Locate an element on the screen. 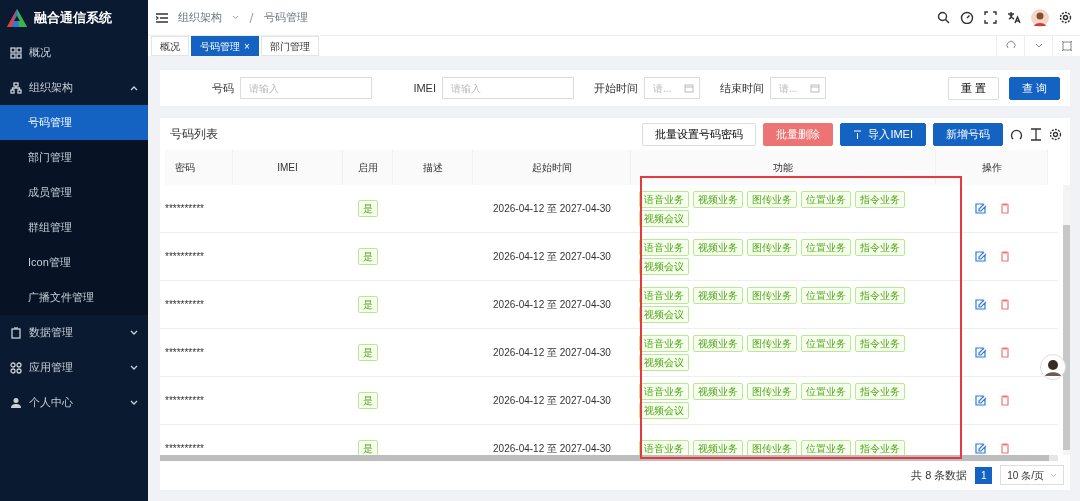 The image size is (1080, 501). table-title: 号码列表 is located at coordinates (194, 134).